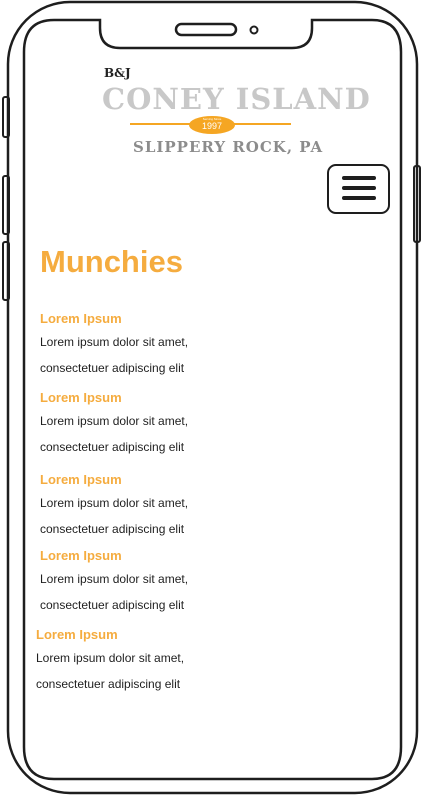 This screenshot has width=421, height=797. I want to click on logo-name: CONEY ISLAND, so click(236, 99).